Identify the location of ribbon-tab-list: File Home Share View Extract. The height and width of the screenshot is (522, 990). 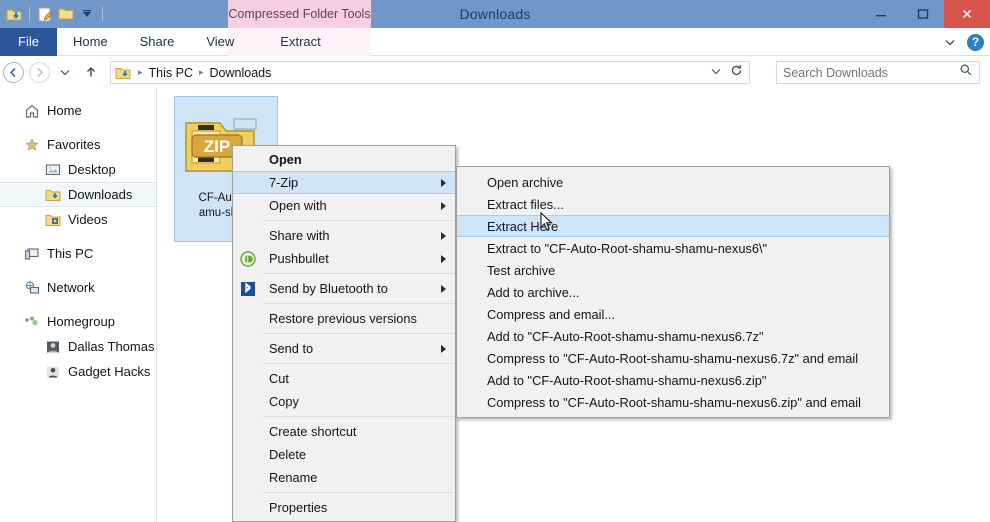
(175, 42).